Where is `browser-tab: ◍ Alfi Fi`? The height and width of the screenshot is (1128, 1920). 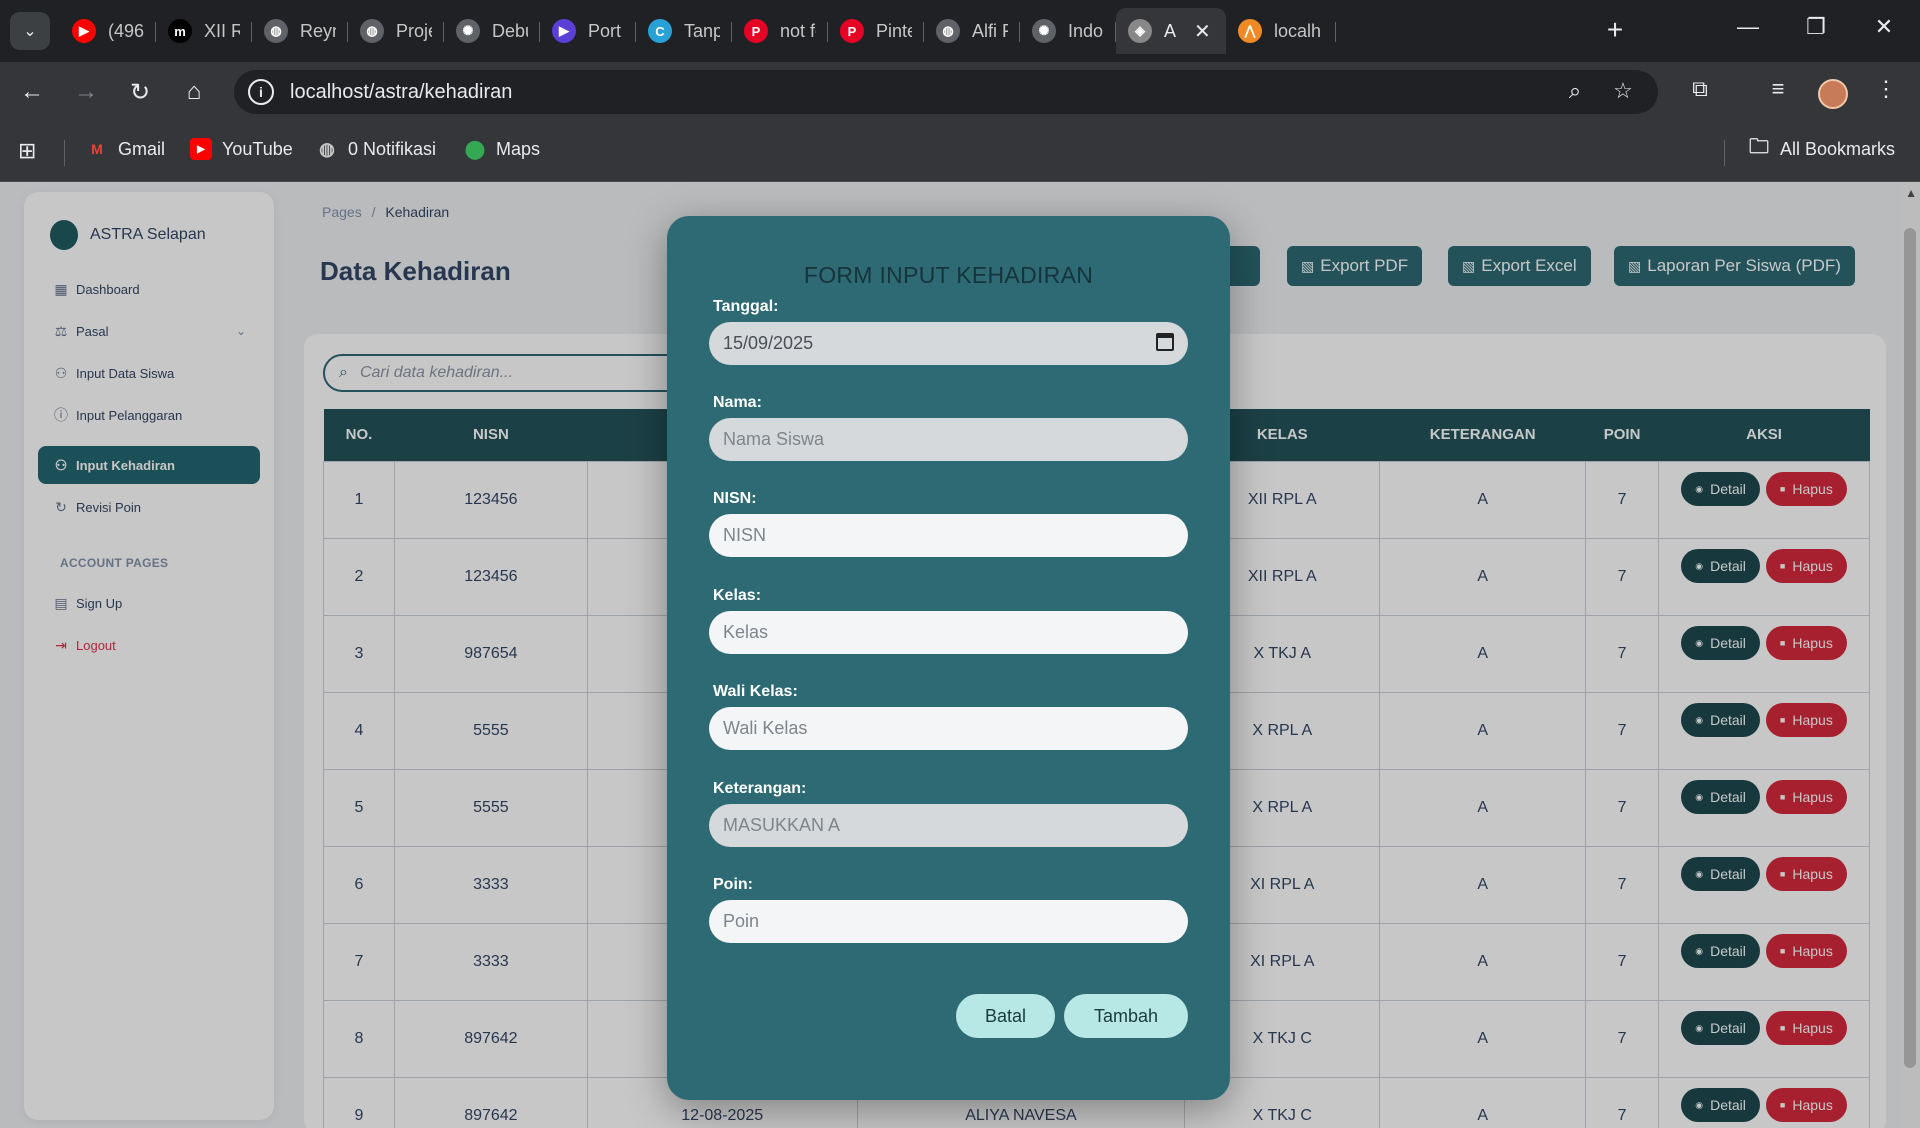 browser-tab: ◍ Alfi Fi is located at coordinates (972, 31).